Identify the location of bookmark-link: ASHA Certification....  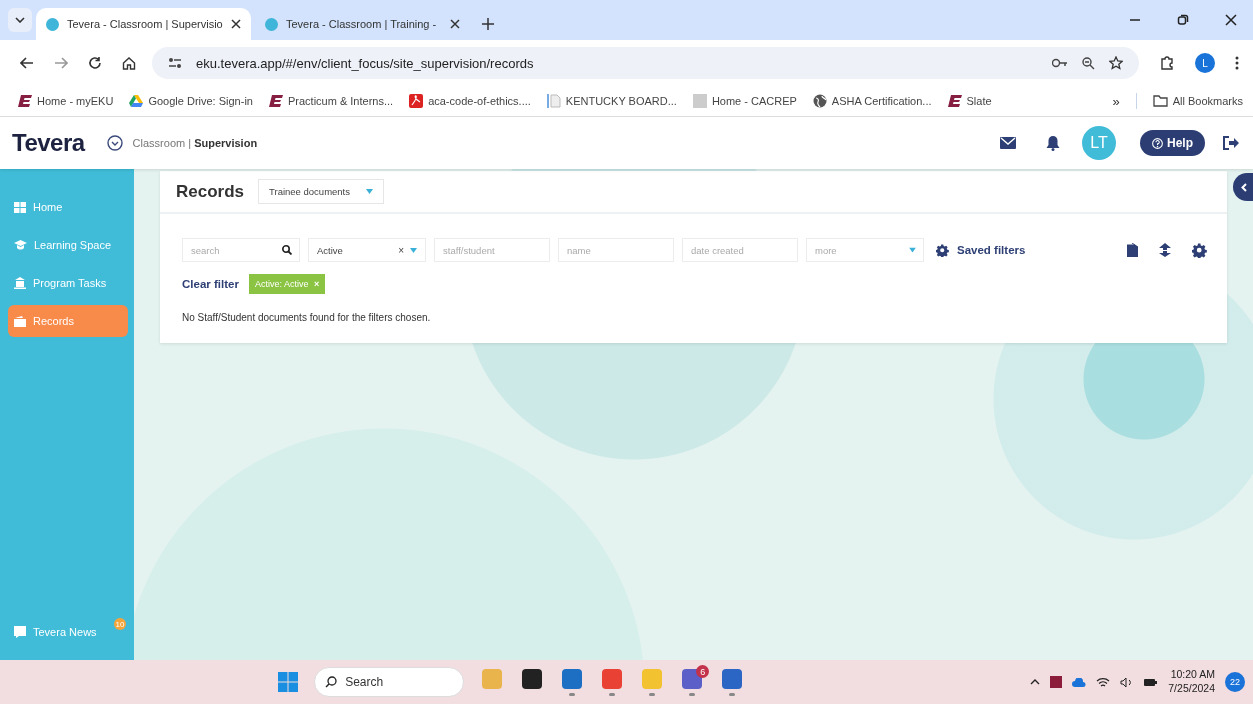
(872, 101).